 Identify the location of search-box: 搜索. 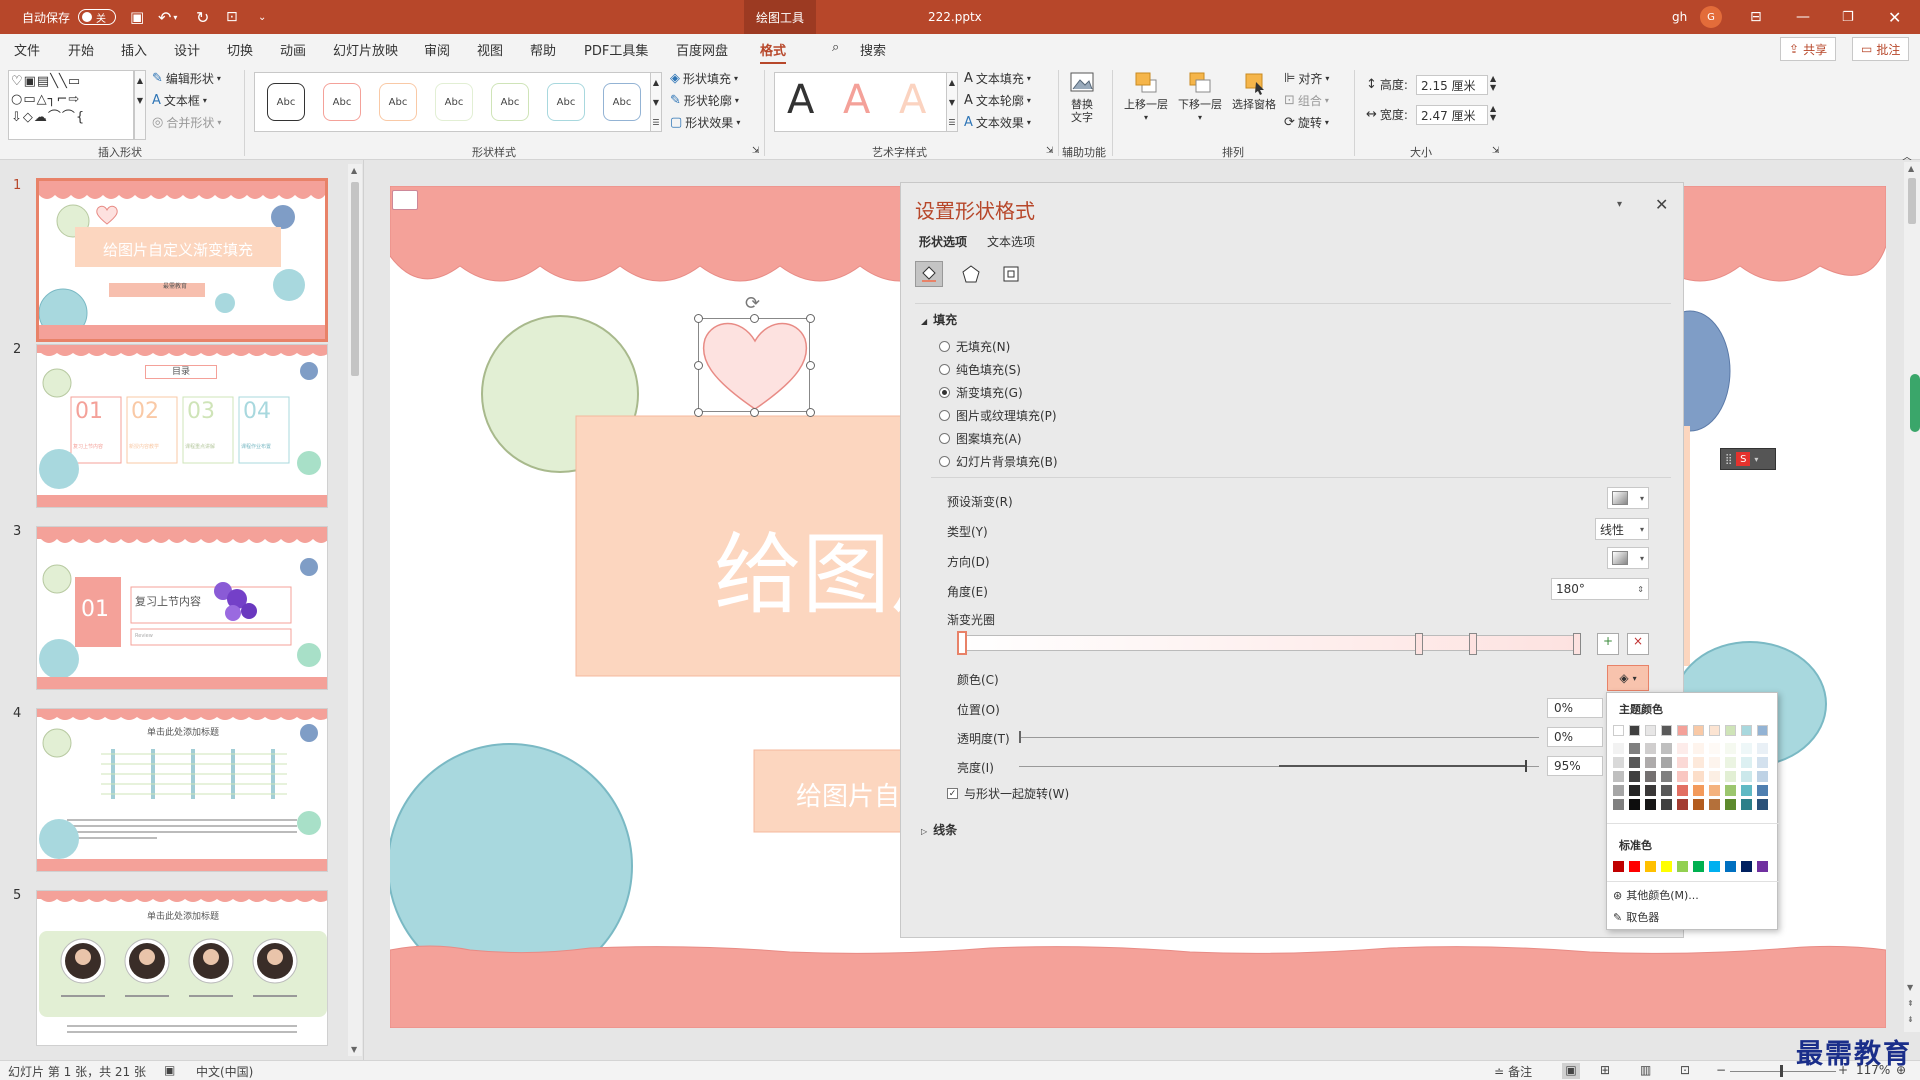
(873, 49).